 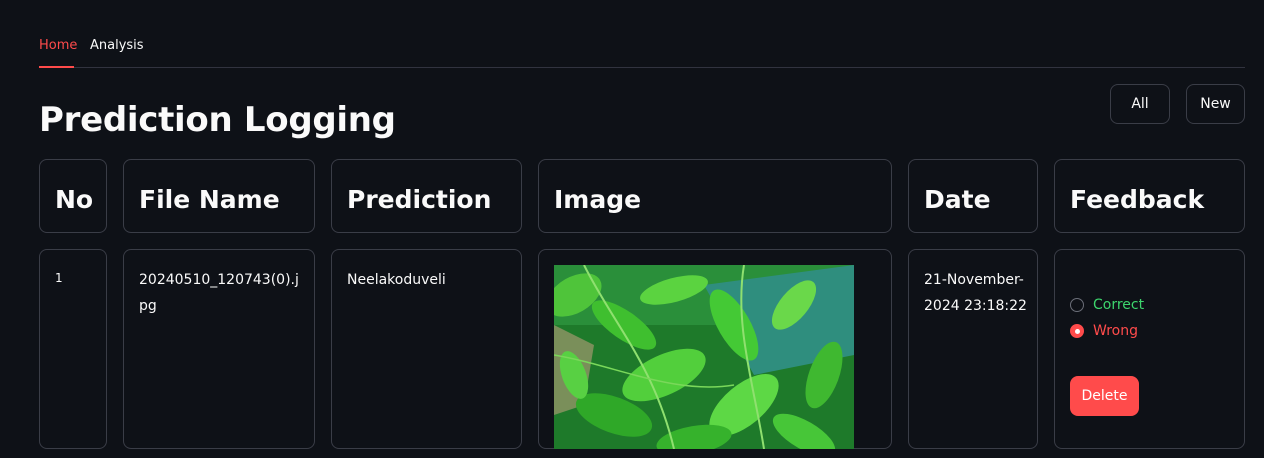 I want to click on header-prediction: Prediction, so click(x=426, y=196).